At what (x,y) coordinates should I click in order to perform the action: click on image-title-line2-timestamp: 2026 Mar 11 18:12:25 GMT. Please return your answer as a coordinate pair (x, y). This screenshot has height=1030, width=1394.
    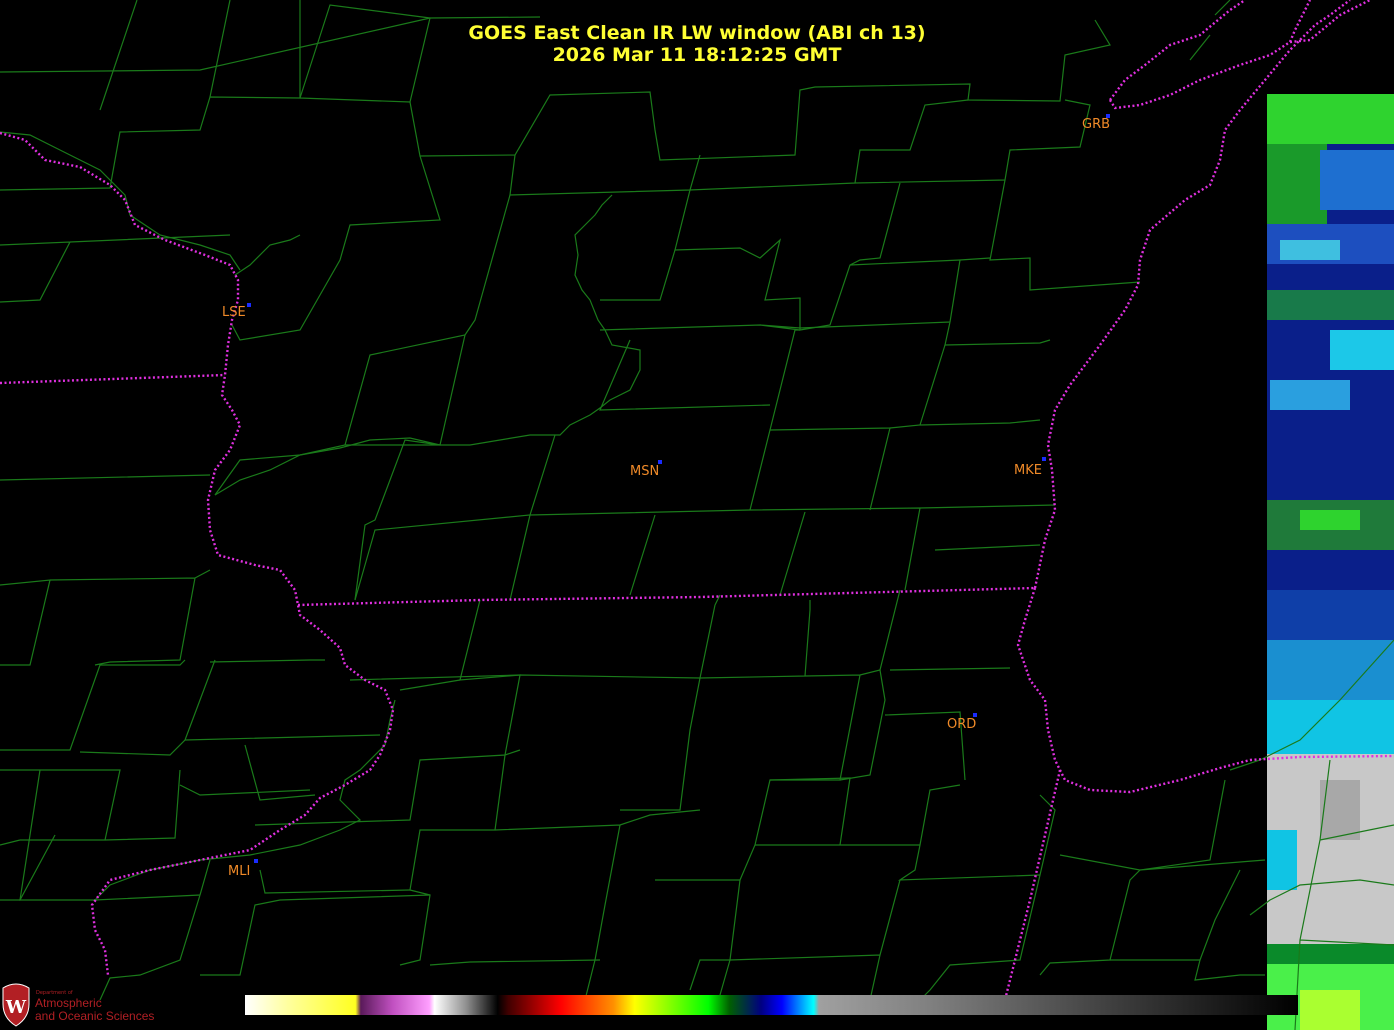
    Looking at the image, I should click on (697, 55).